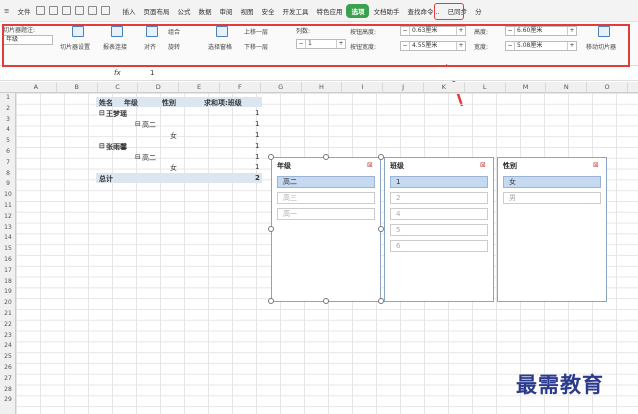 The width and height of the screenshot is (638, 414). I want to click on column-header: O, so click(607, 87).